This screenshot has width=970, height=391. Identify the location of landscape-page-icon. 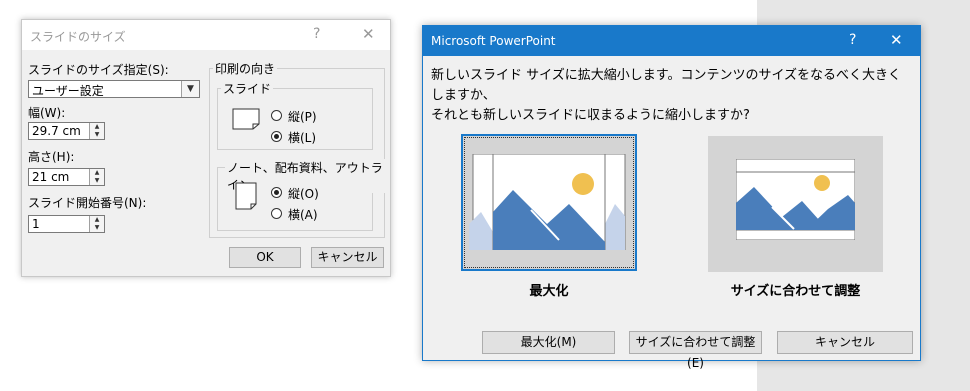
(246, 119).